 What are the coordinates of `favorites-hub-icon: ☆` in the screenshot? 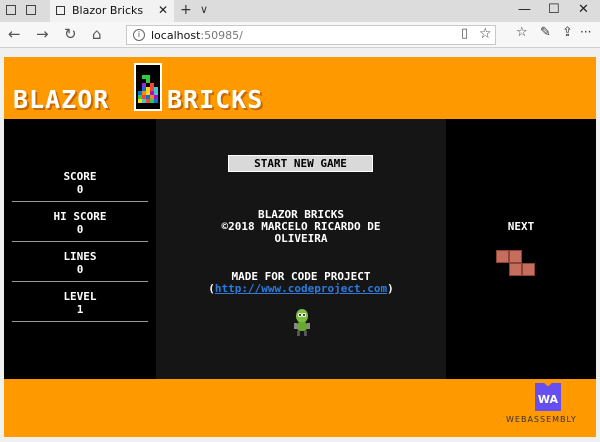 It's located at (522, 32).